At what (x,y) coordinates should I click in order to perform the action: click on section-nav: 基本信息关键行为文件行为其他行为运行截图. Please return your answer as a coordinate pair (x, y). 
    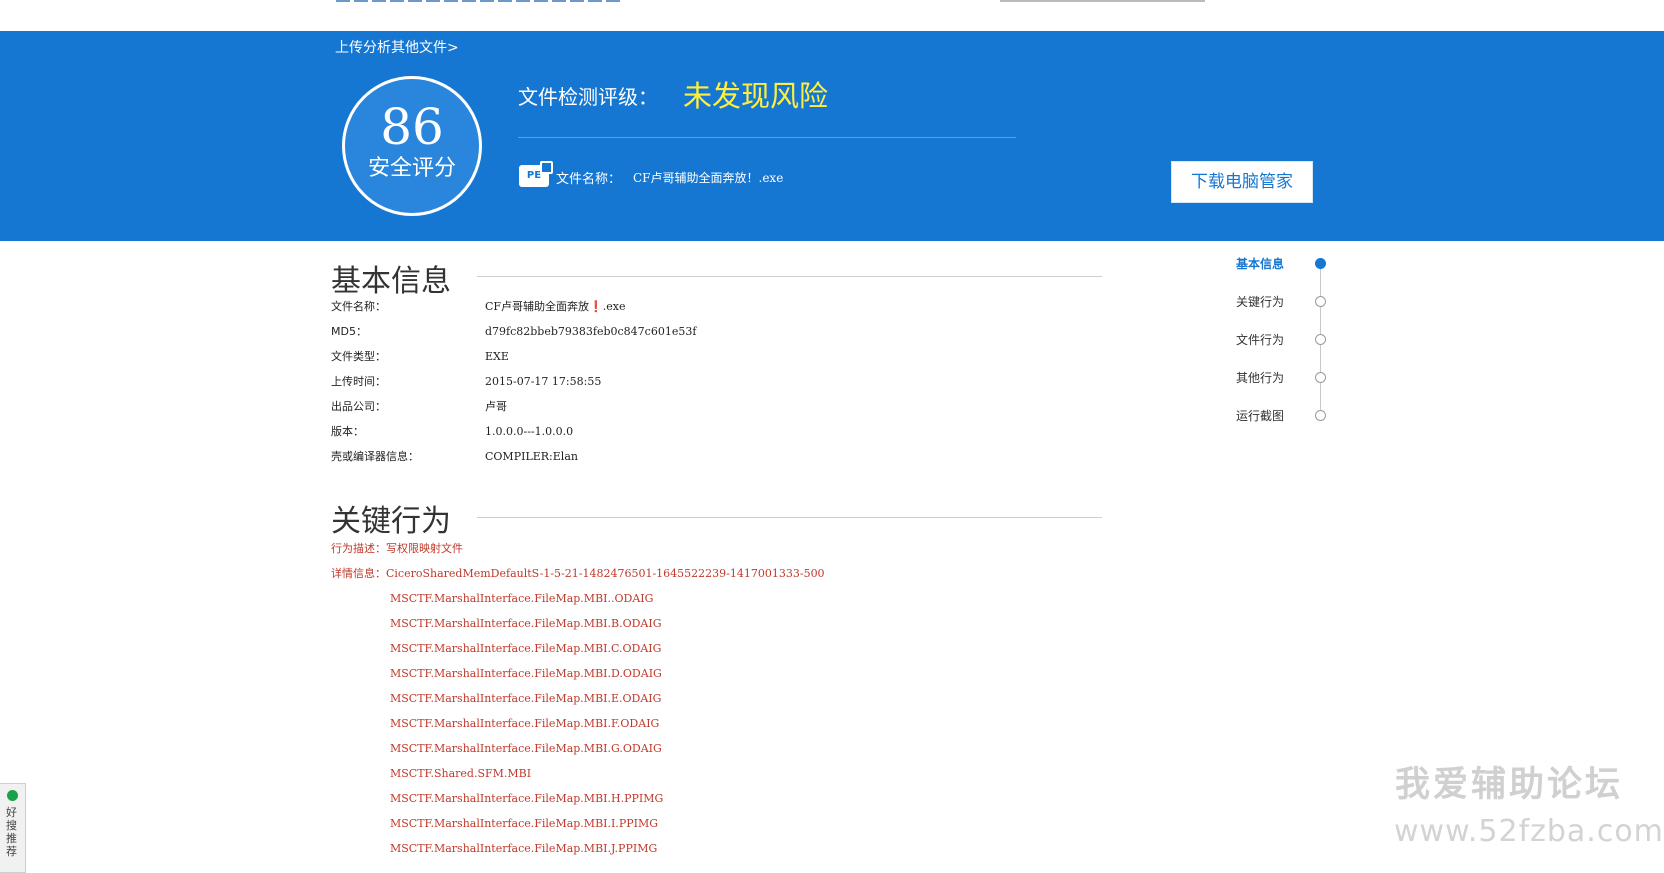
    Looking at the image, I should click on (1285, 345).